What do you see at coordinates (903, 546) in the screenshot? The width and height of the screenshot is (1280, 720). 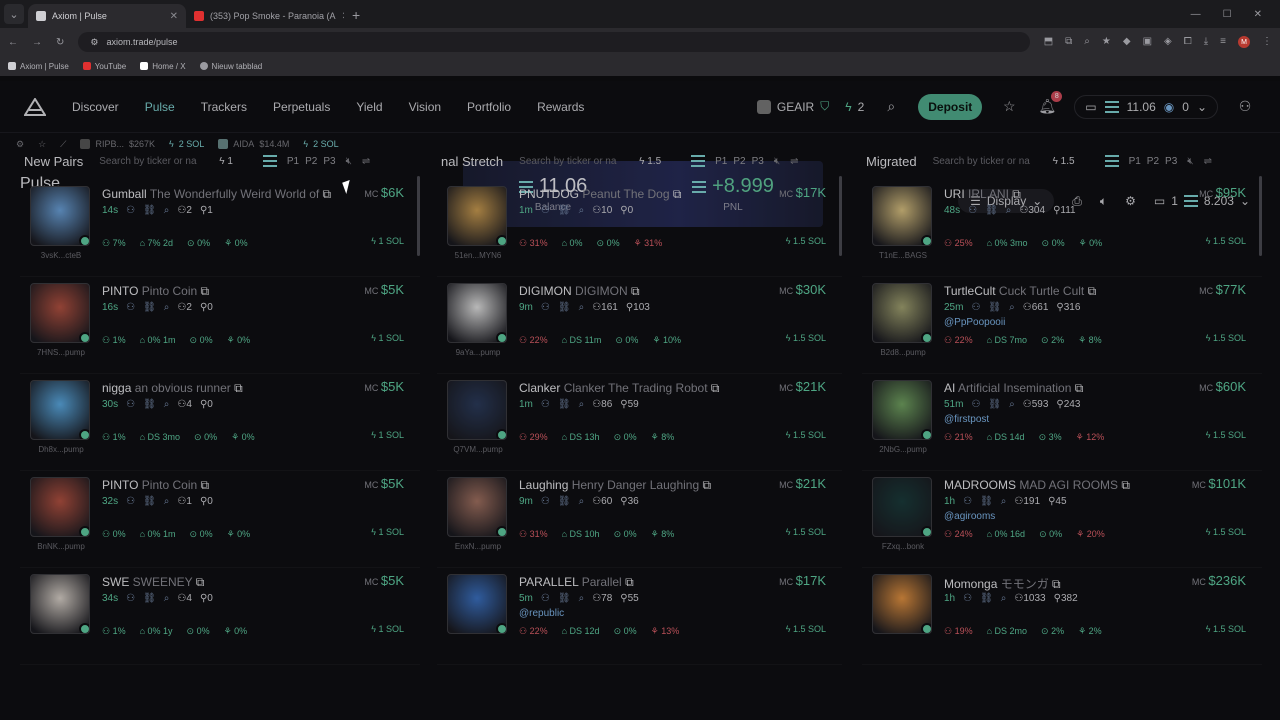 I see `token-address: FZxq...bonk` at bounding box center [903, 546].